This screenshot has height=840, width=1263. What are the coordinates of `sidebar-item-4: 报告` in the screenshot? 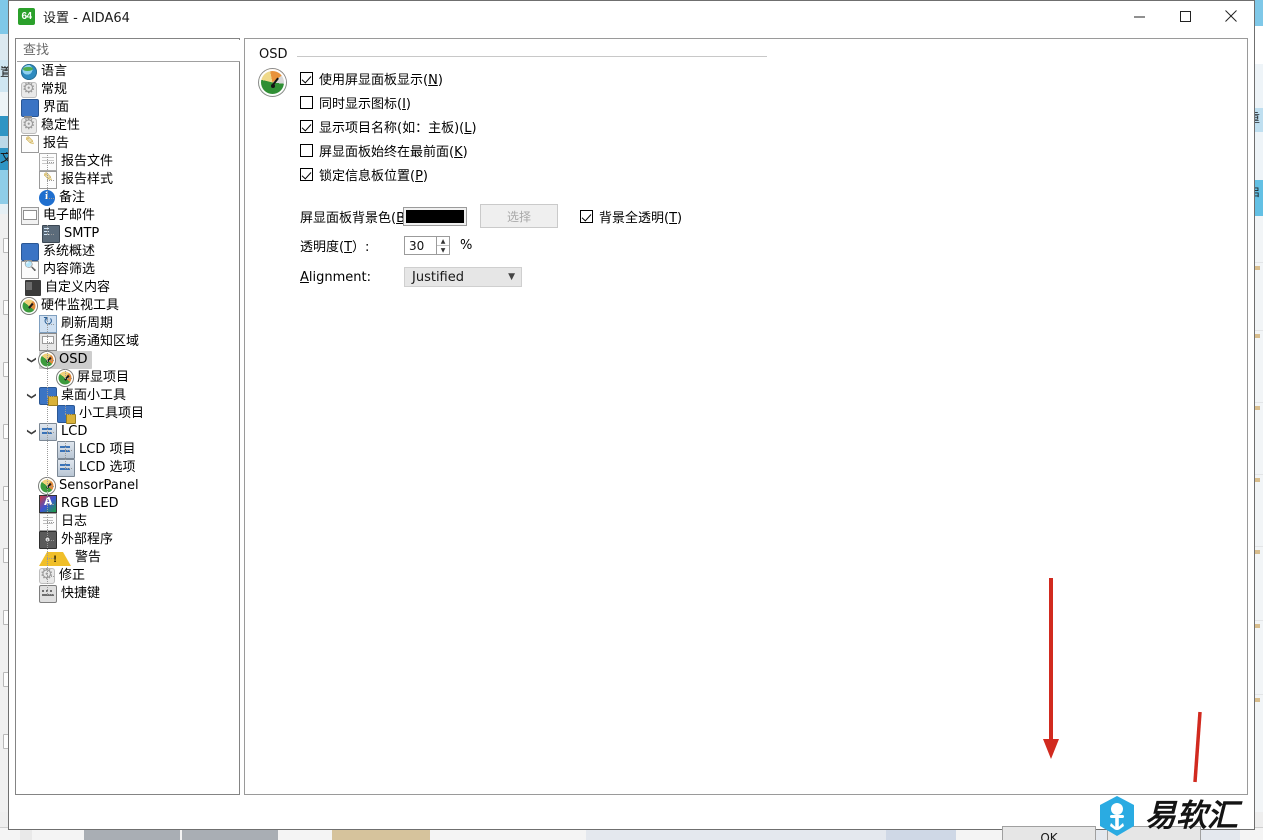 It's located at (127, 143).